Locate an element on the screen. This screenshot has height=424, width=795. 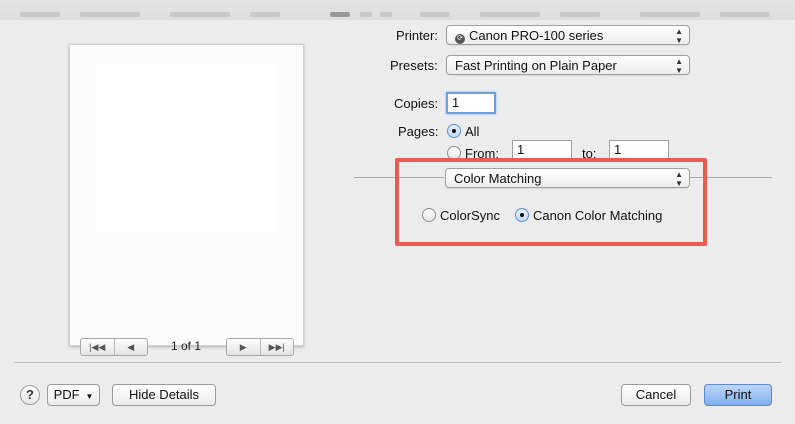
preview-nav-forward-group: ▶ ▶▶| is located at coordinates (260, 347).